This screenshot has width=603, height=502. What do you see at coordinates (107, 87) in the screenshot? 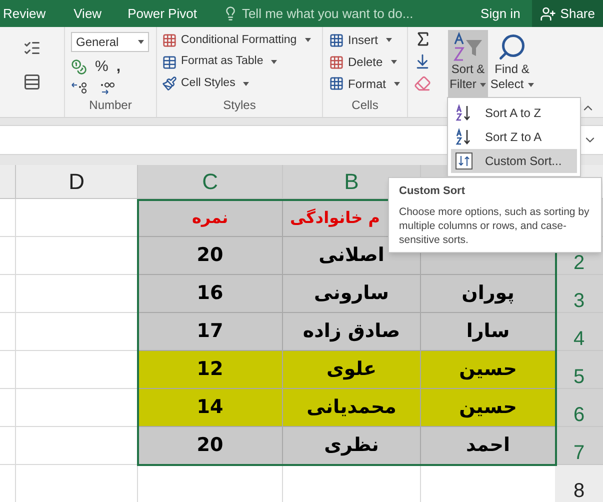
I see `increase-decimal-icon` at bounding box center [107, 87].